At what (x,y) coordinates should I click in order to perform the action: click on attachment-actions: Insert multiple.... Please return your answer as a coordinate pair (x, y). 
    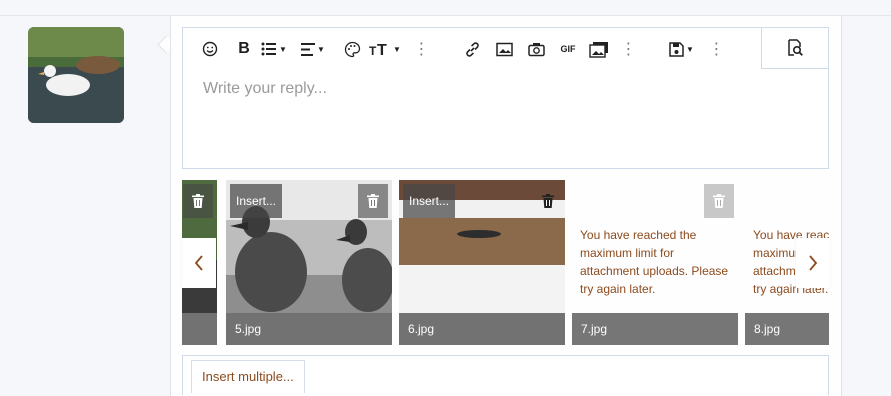
    Looking at the image, I should click on (505, 375).